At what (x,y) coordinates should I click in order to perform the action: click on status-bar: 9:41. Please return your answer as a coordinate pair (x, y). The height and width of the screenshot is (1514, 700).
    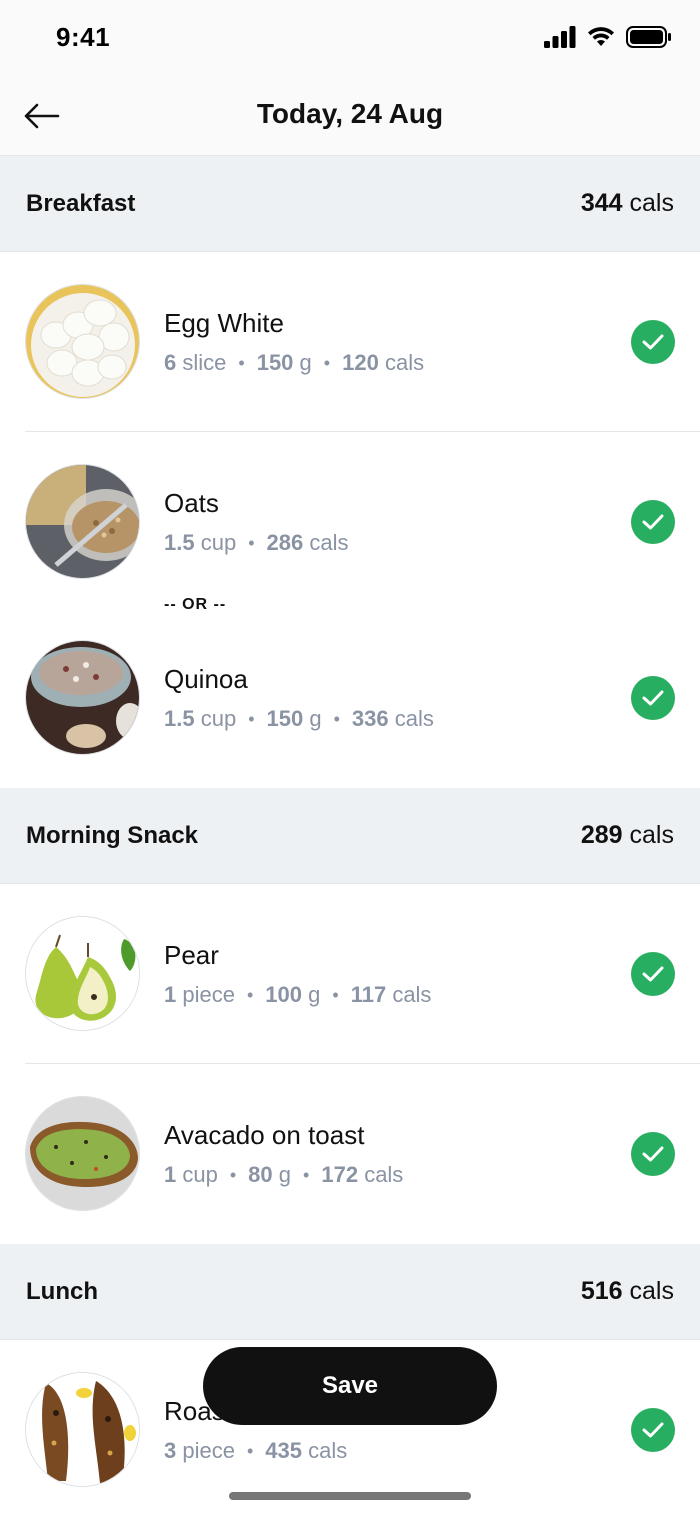
    Looking at the image, I should click on (350, 39).